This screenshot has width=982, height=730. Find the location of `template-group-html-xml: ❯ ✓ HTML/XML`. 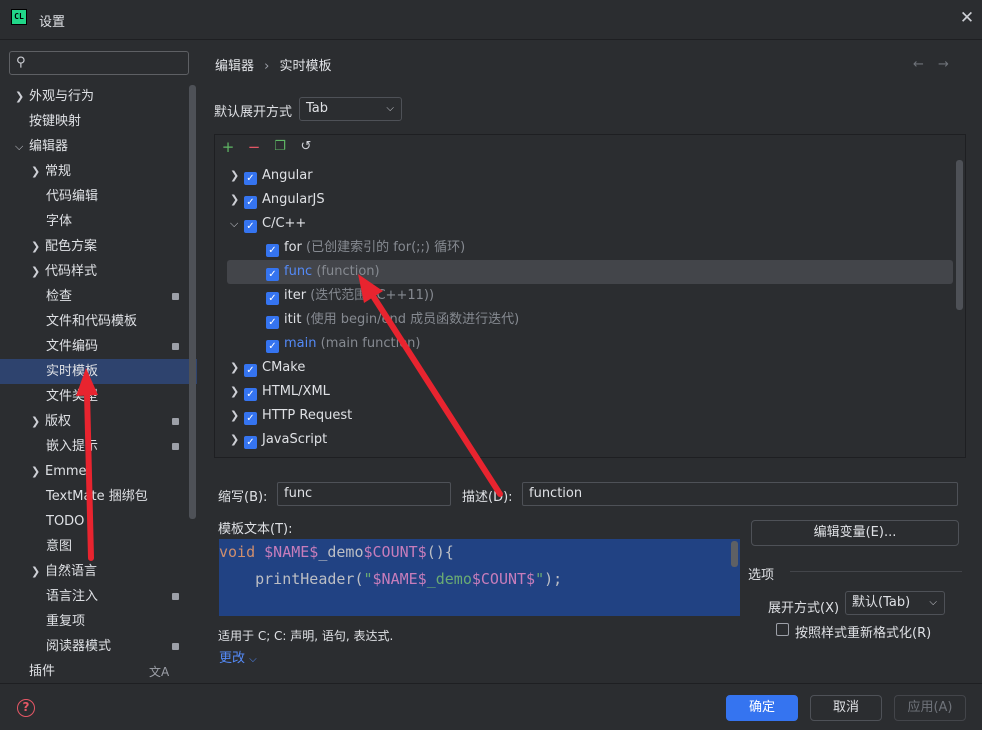

template-group-html-xml: ❯ ✓ HTML/XML is located at coordinates (280, 392).